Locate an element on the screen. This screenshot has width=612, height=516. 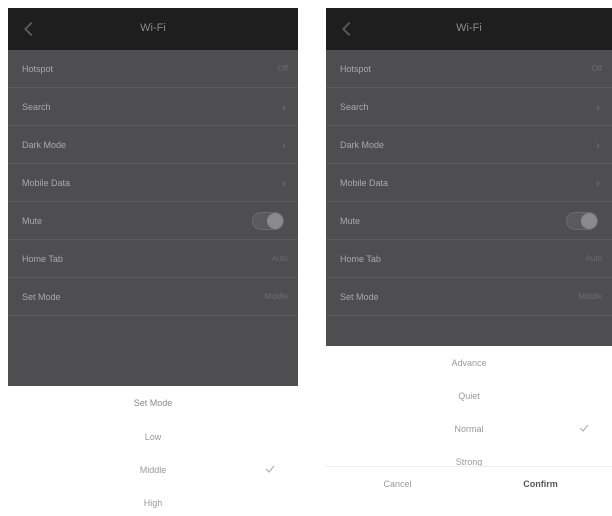
option-quiet: Quiet is located at coordinates (469, 395).